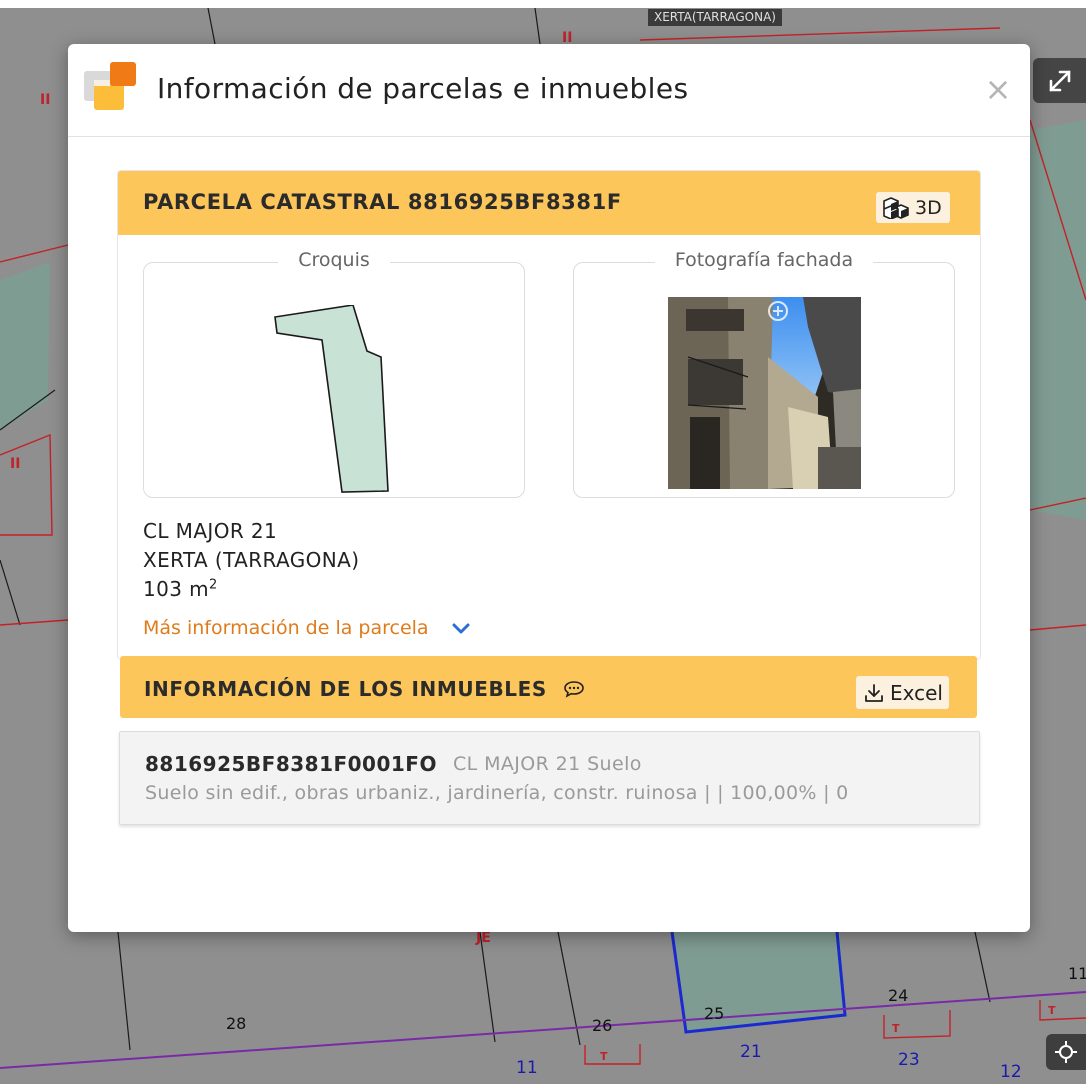 This screenshot has width=1086, height=1084. Describe the element at coordinates (1077, 973) in the screenshot. I see `map-parcel-number: 11` at that location.